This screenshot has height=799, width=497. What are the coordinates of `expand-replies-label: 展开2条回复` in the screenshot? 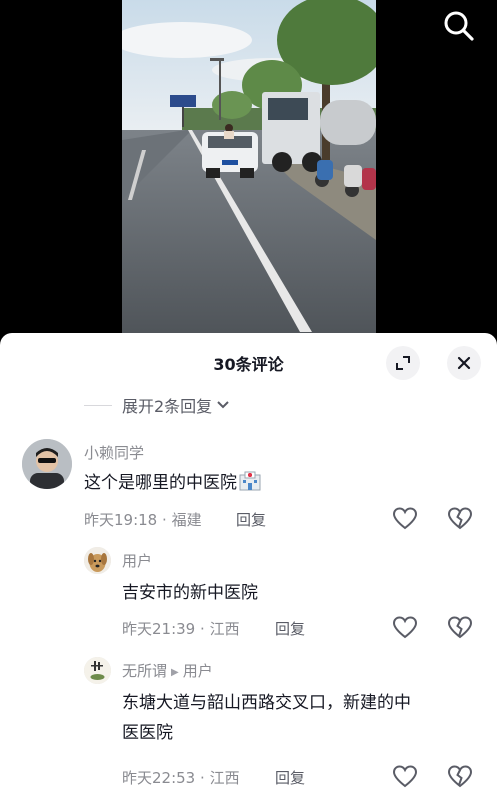 It's located at (167, 405).